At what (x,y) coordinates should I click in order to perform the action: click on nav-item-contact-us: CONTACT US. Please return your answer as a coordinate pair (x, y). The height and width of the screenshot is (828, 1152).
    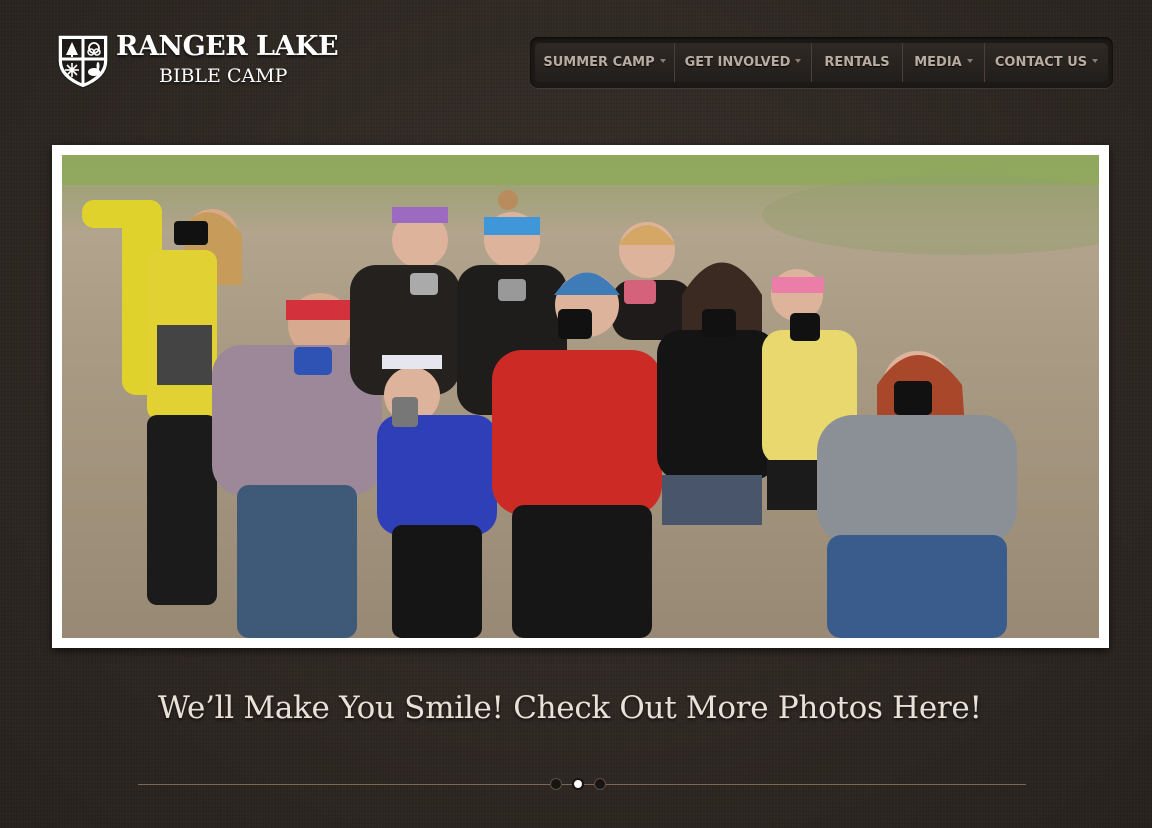
    Looking at the image, I should click on (1046, 62).